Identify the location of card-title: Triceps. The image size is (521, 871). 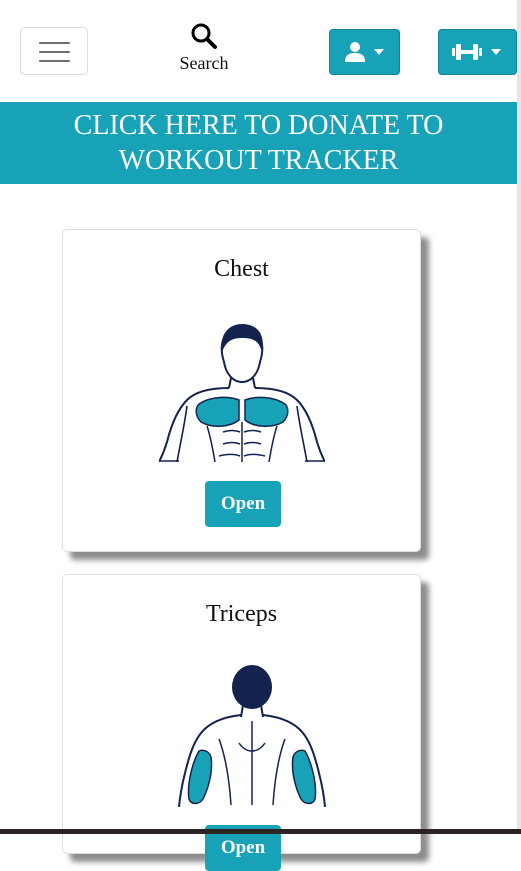
(241, 614).